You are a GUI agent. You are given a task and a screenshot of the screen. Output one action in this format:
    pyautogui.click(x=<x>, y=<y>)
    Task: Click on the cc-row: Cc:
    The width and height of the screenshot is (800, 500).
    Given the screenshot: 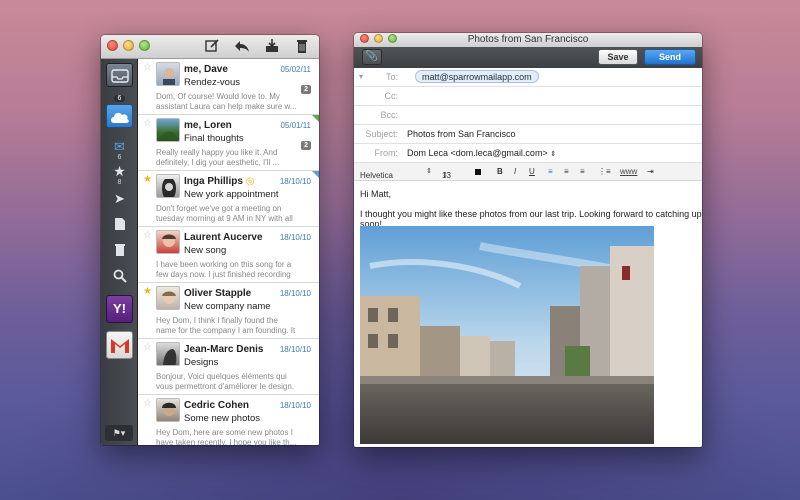 What is the action you would take?
    pyautogui.click(x=528, y=96)
    